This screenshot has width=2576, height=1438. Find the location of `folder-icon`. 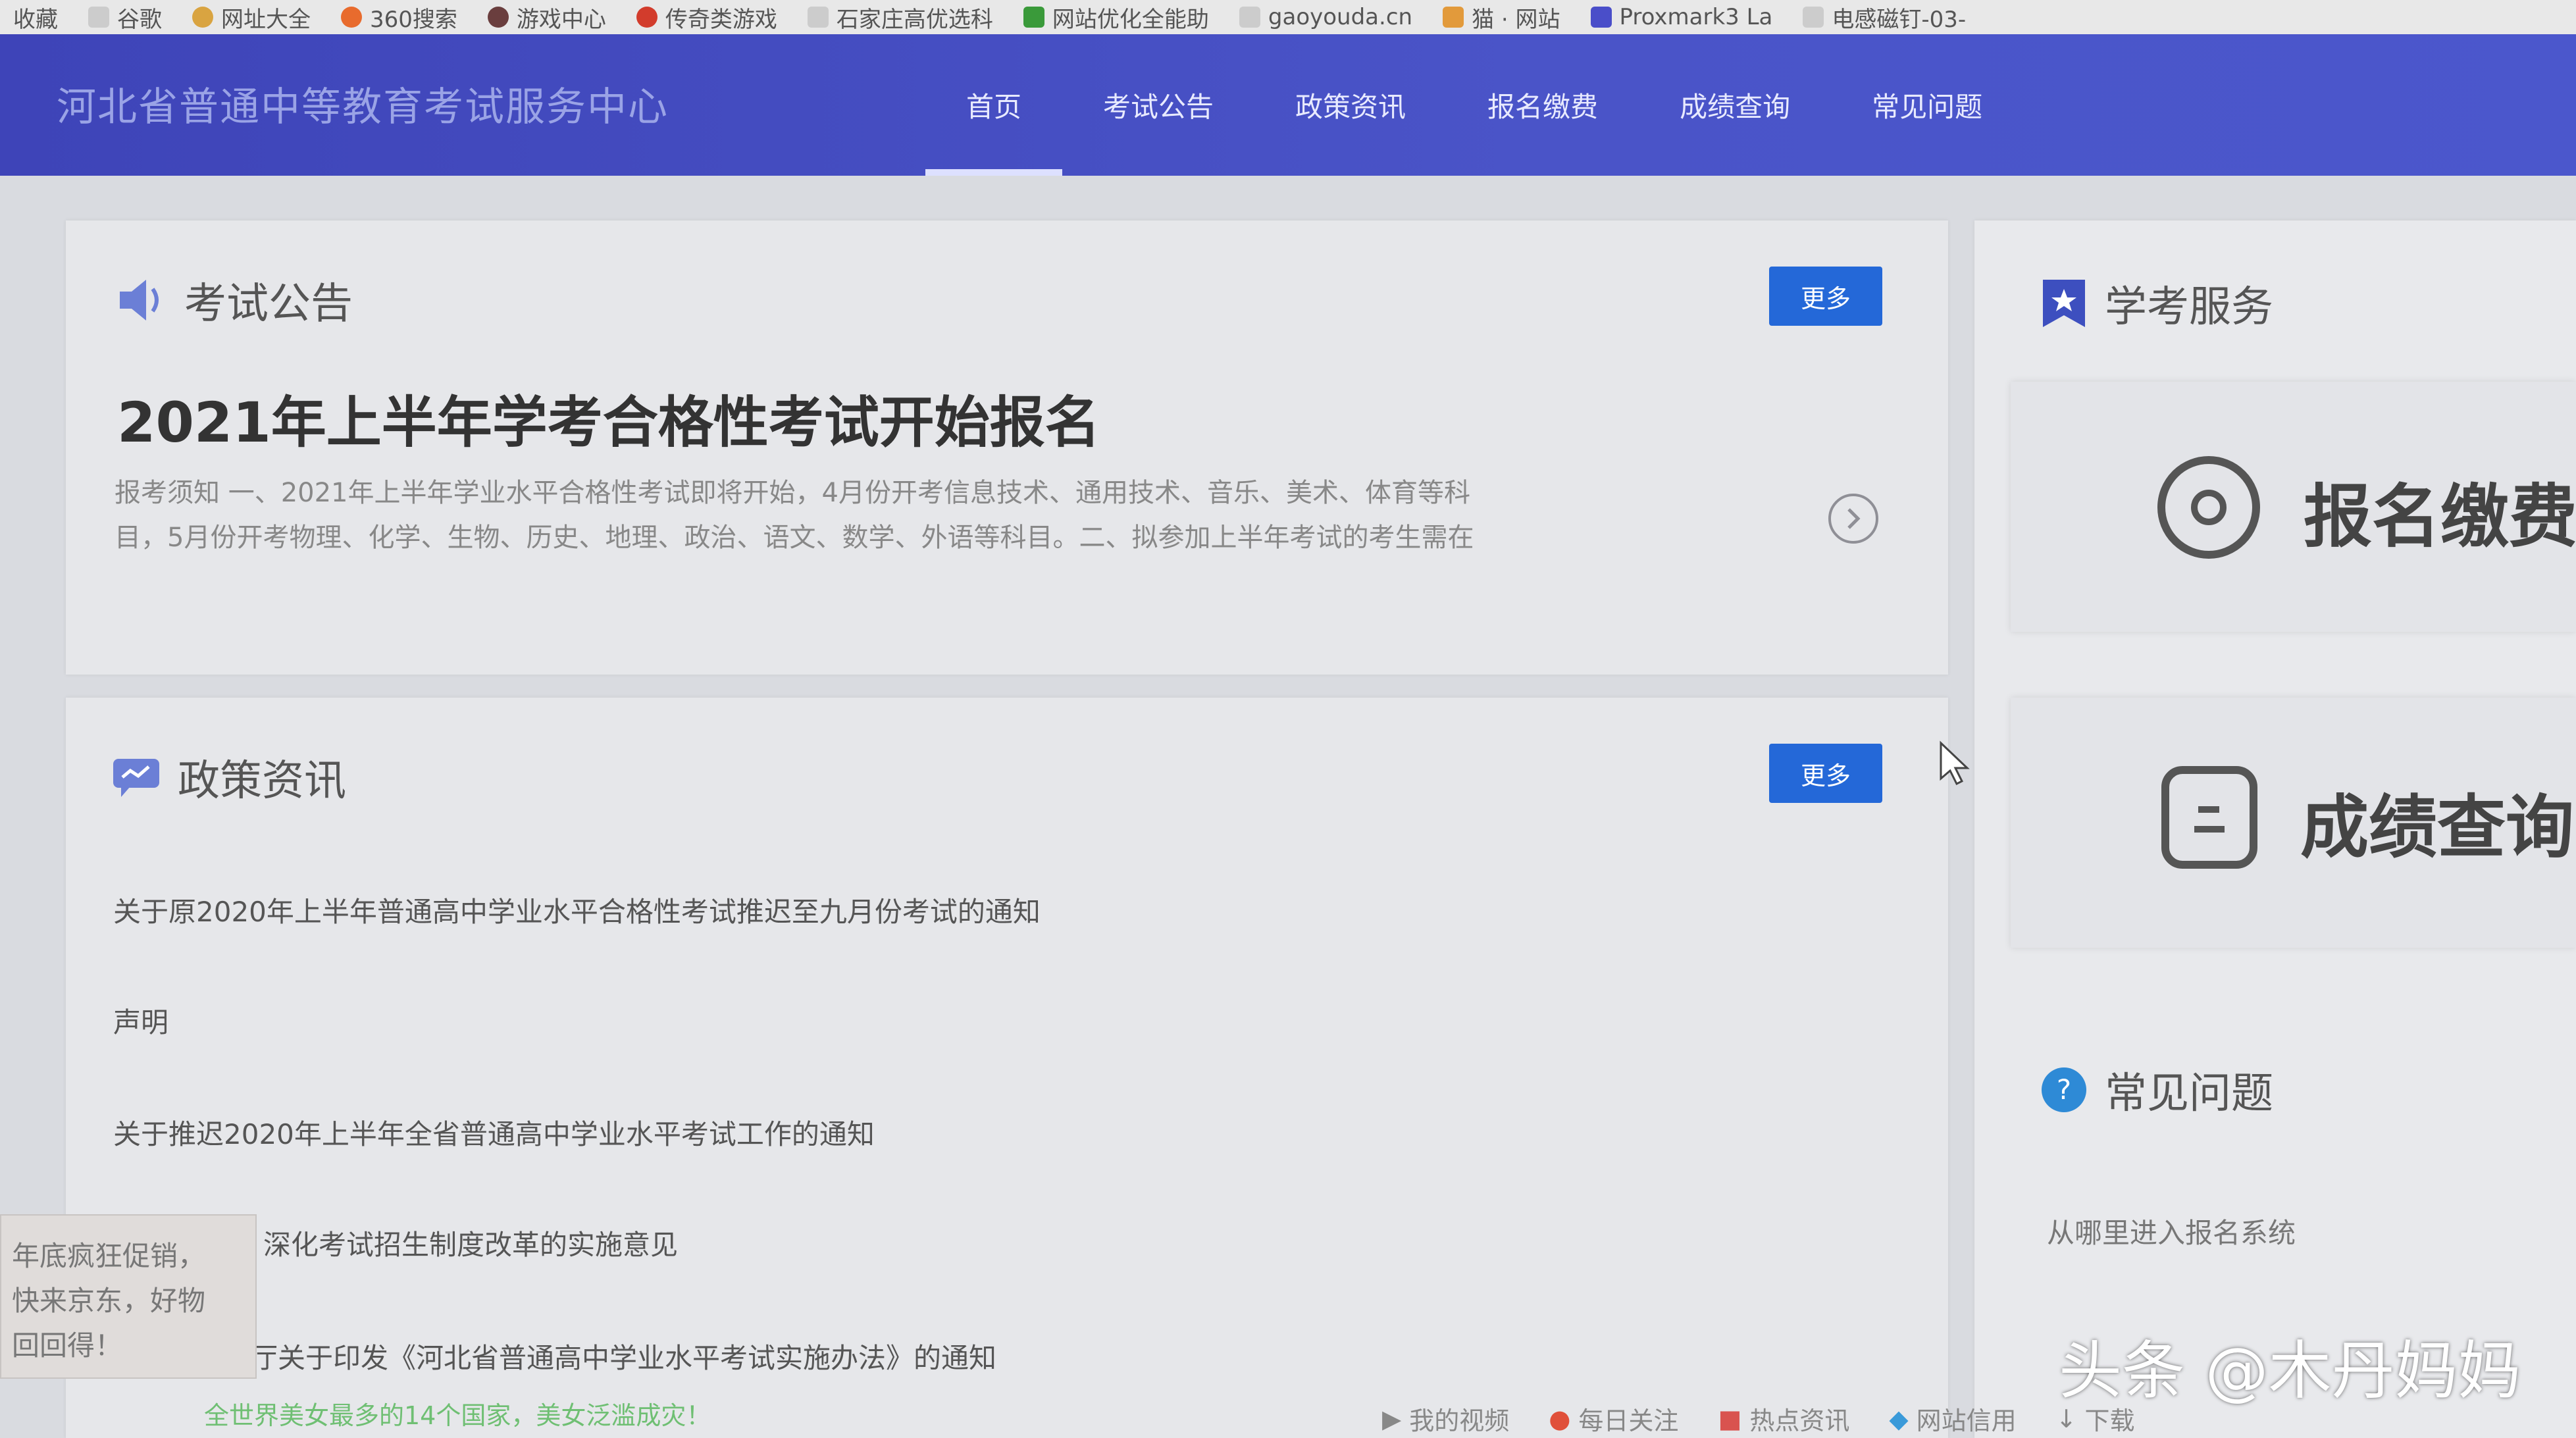

folder-icon is located at coordinates (1453, 17).